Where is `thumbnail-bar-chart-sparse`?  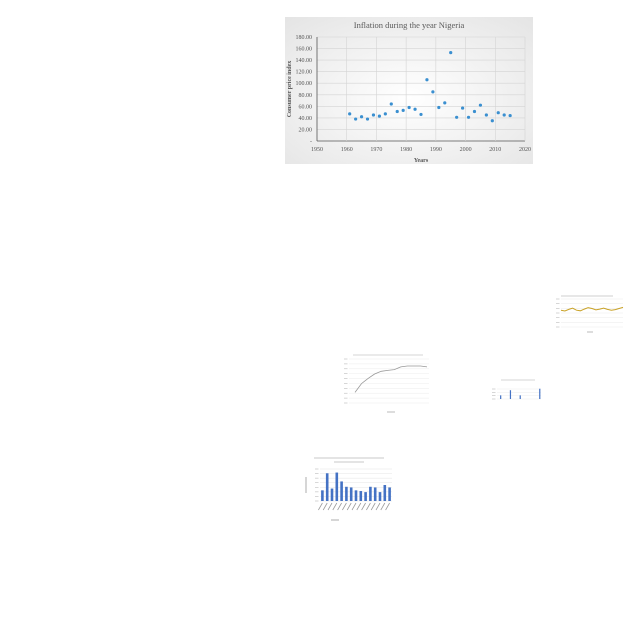 thumbnail-bar-chart-sparse is located at coordinates (517, 395).